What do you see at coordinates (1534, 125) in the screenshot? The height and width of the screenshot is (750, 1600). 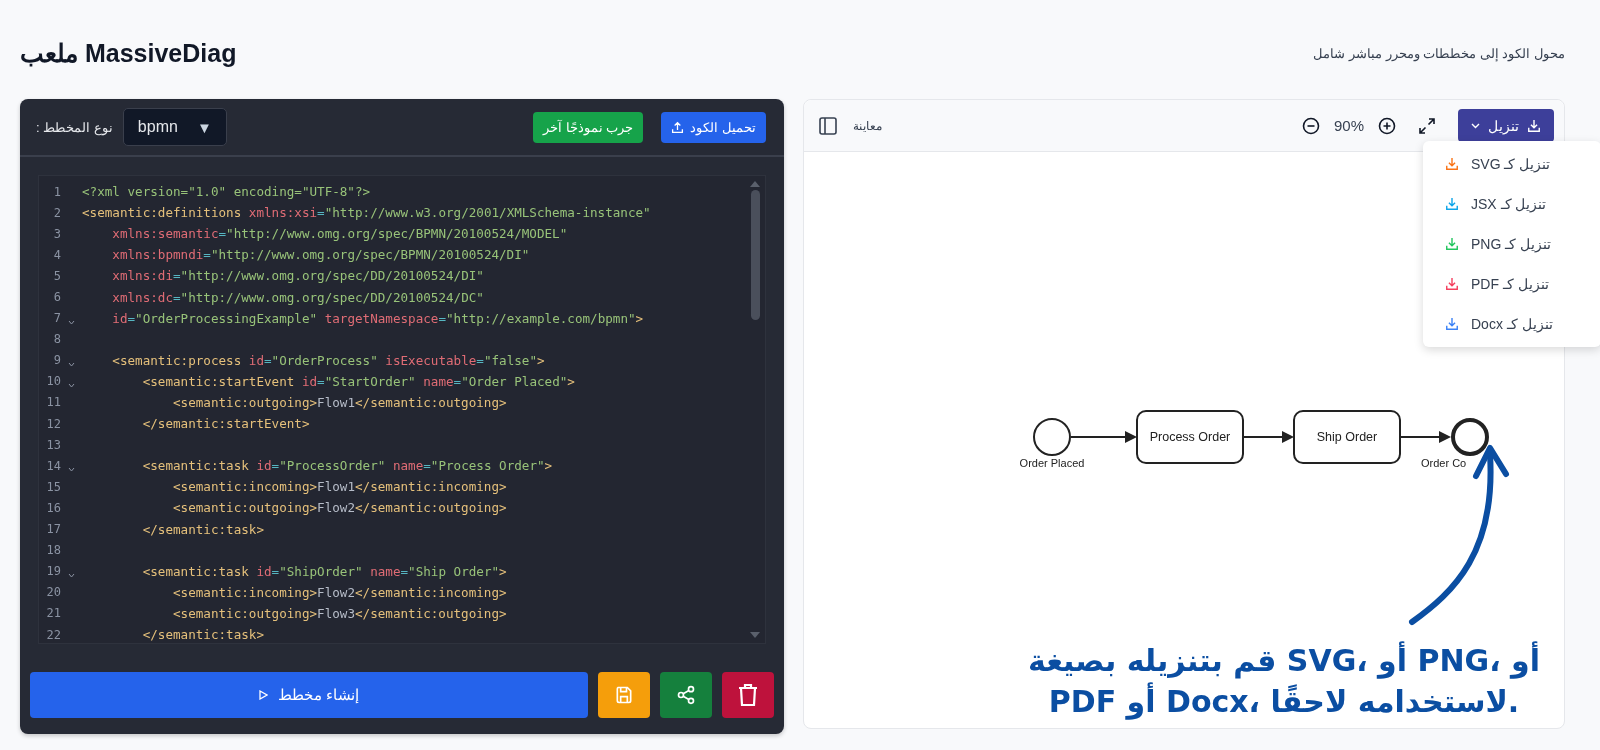 I see `download-icon` at bounding box center [1534, 125].